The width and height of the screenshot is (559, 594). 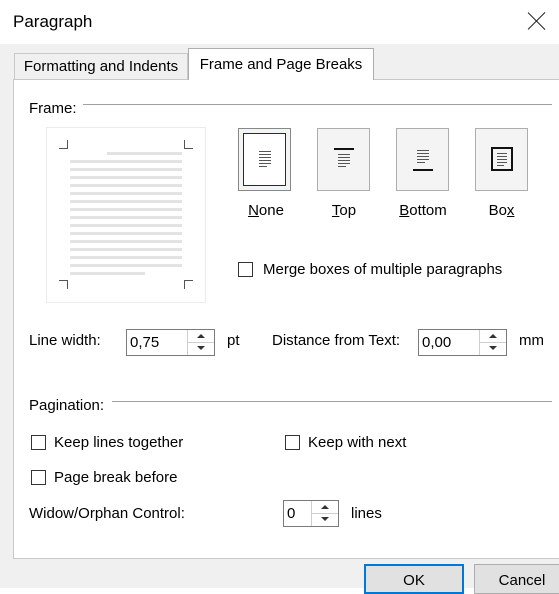 What do you see at coordinates (53, 108) in the screenshot?
I see `frame-group-label: Frame:` at bounding box center [53, 108].